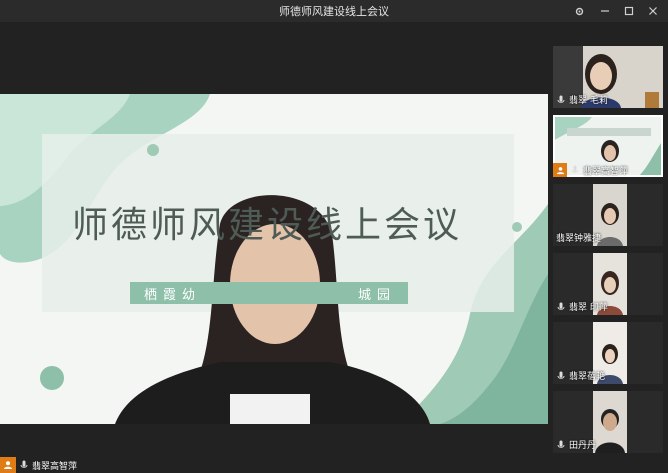 This screenshot has height=473, width=668. What do you see at coordinates (583, 446) in the screenshot?
I see `participant-name: 田丹丹` at bounding box center [583, 446].